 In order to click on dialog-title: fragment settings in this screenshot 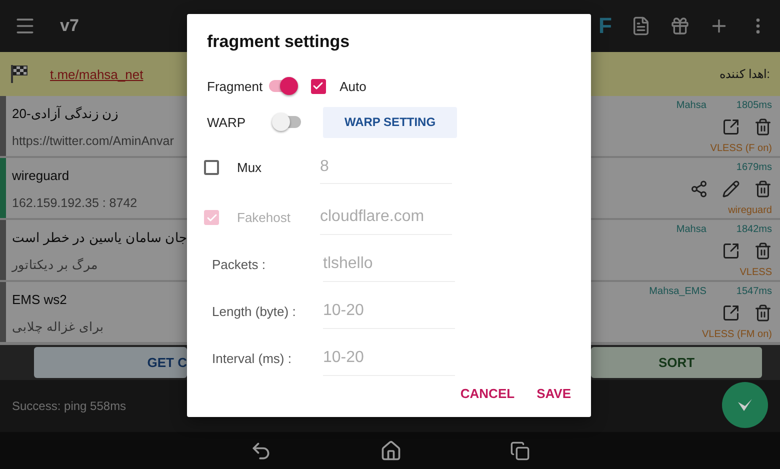, I will do `click(279, 42)`.